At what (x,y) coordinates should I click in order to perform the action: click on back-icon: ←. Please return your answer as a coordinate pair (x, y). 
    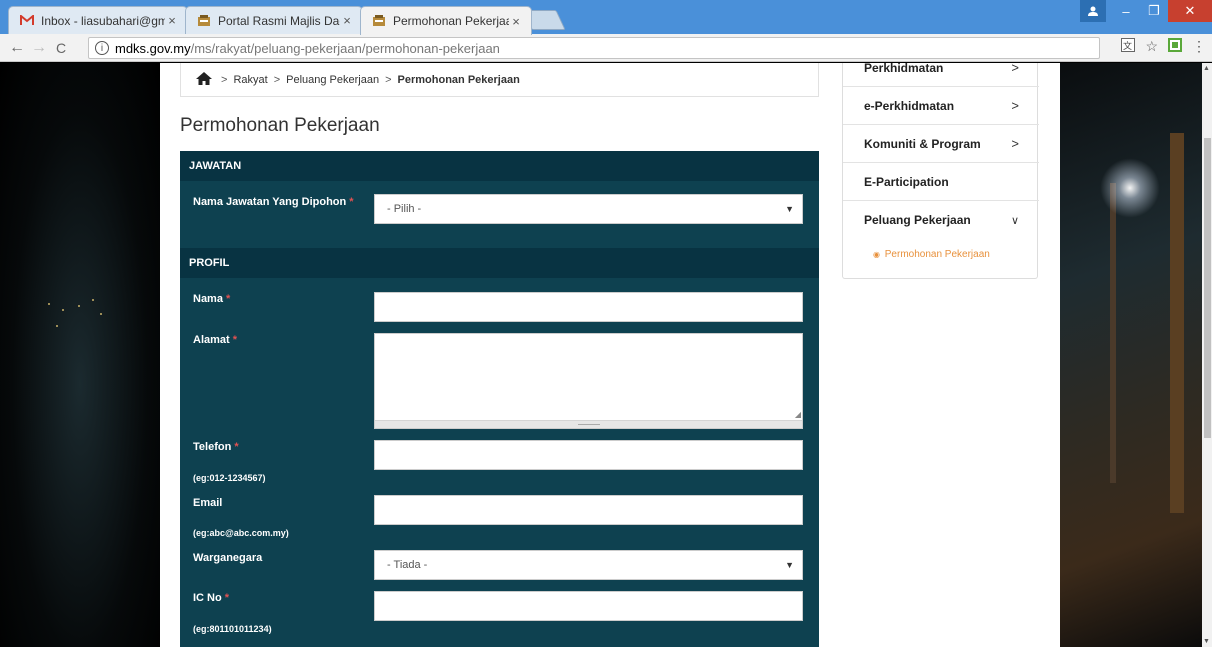
    Looking at the image, I should click on (17, 48).